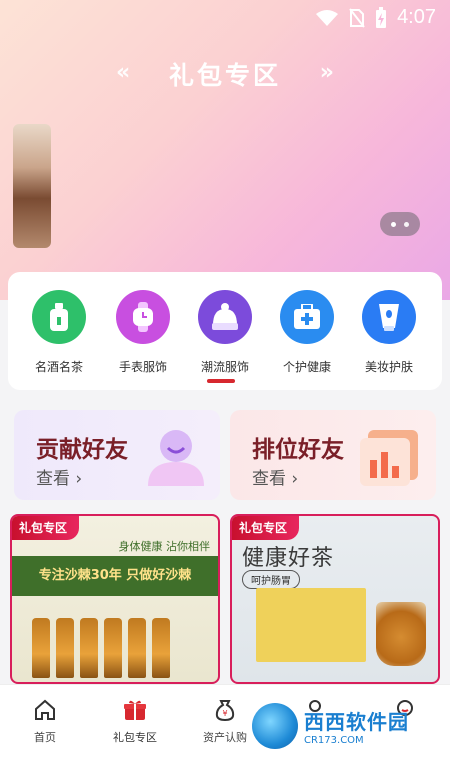 The image size is (450, 760). I want to click on category-label: 个护健康, so click(306, 367).